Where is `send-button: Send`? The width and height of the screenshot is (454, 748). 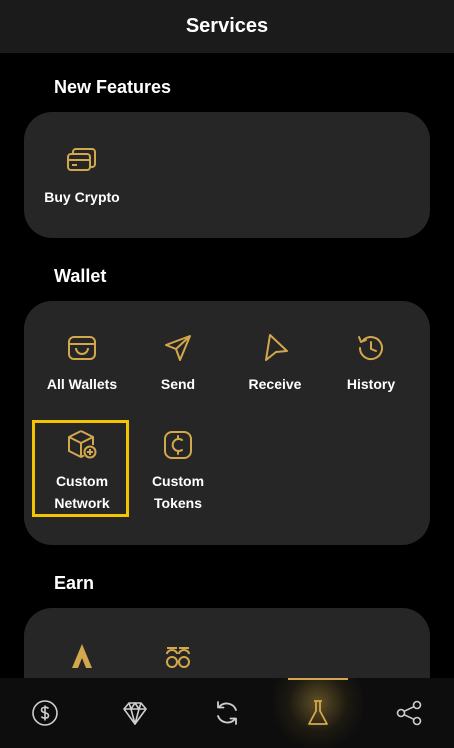
send-button: Send is located at coordinates (178, 363).